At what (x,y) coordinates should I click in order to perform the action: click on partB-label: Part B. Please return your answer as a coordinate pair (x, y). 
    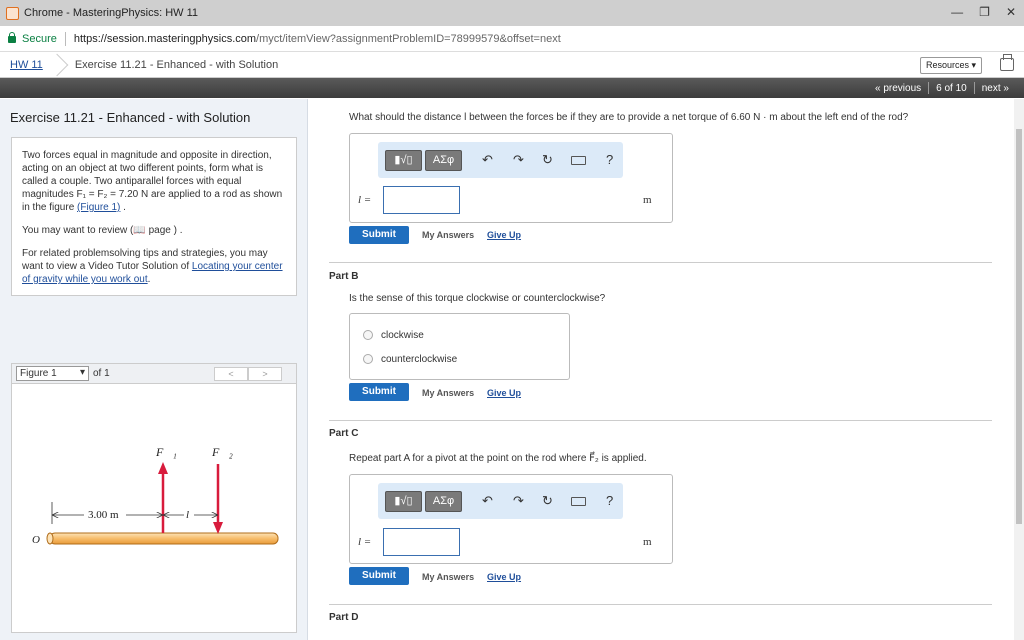
    Looking at the image, I should click on (344, 276).